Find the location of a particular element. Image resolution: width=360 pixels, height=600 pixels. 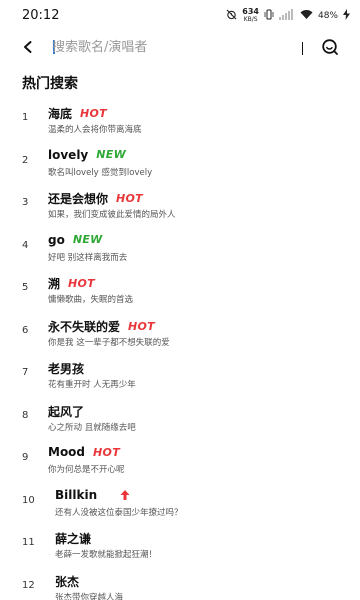

rank-number: 7 is located at coordinates (25, 372).